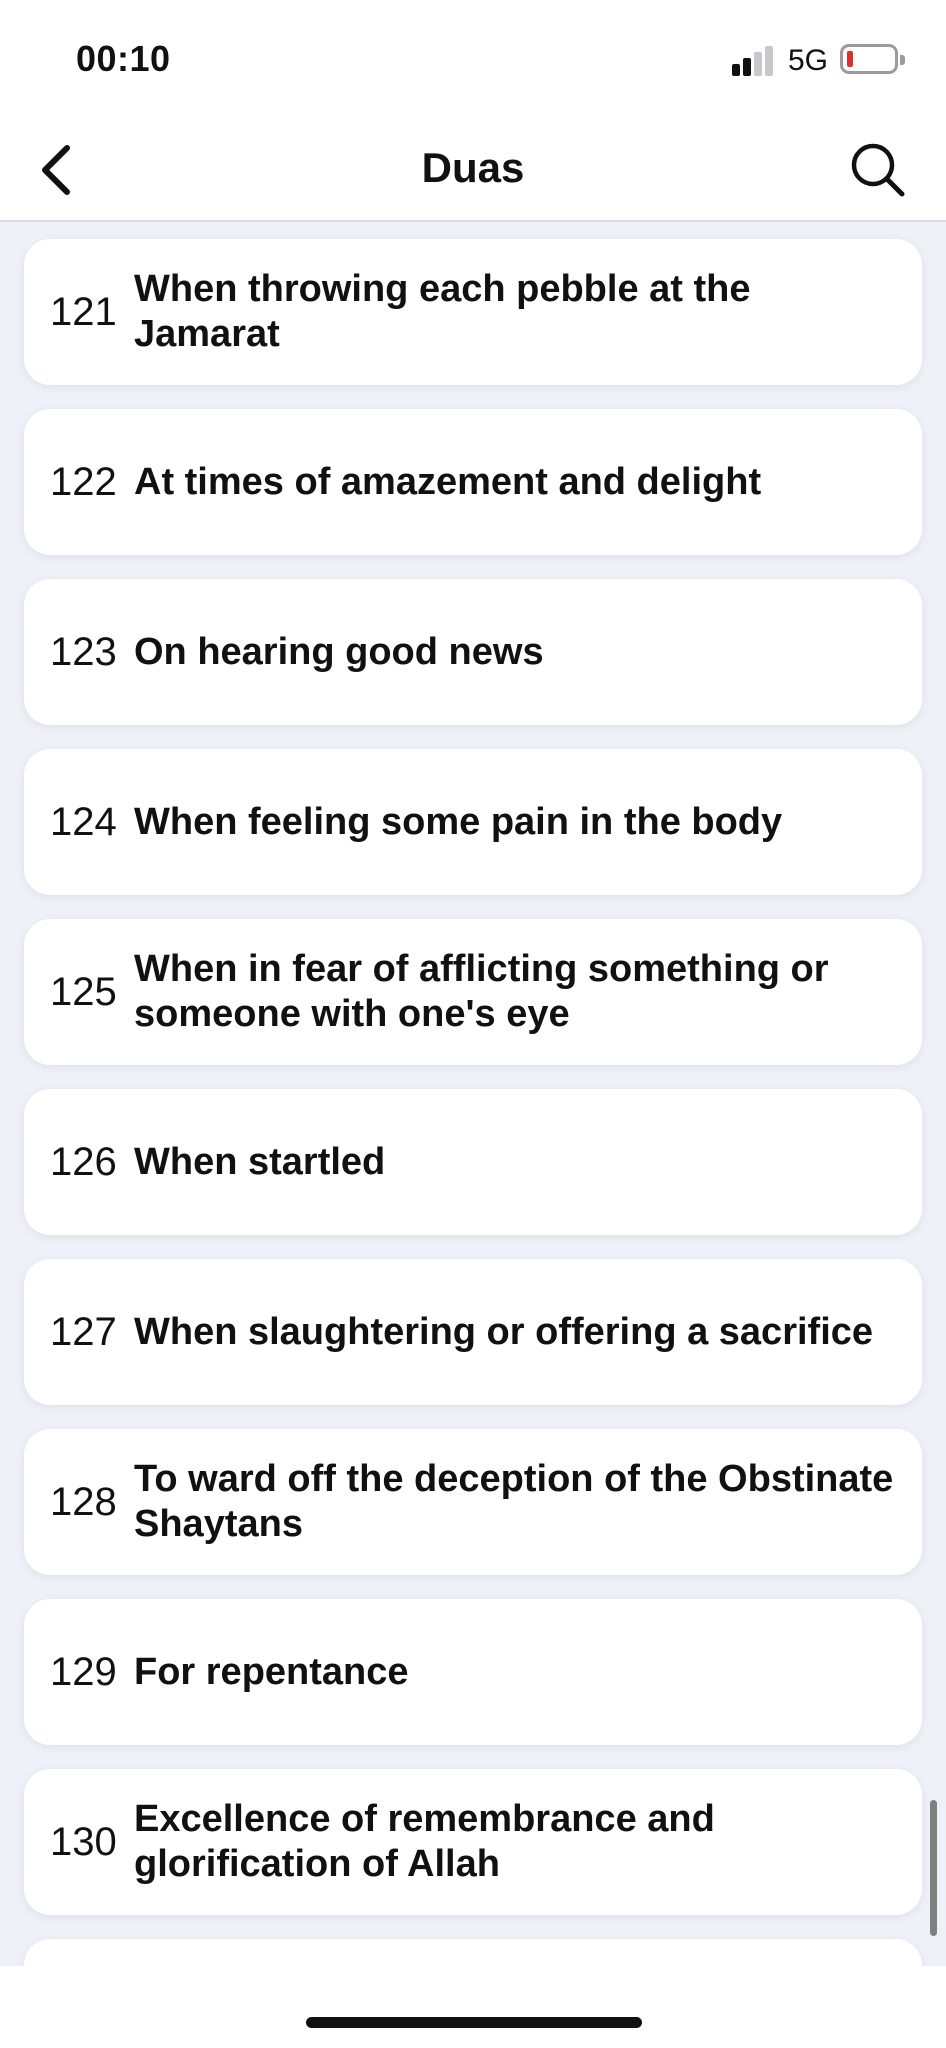 The height and width of the screenshot is (2048, 946). What do you see at coordinates (83, 481) in the screenshot?
I see `dua-number: 122` at bounding box center [83, 481].